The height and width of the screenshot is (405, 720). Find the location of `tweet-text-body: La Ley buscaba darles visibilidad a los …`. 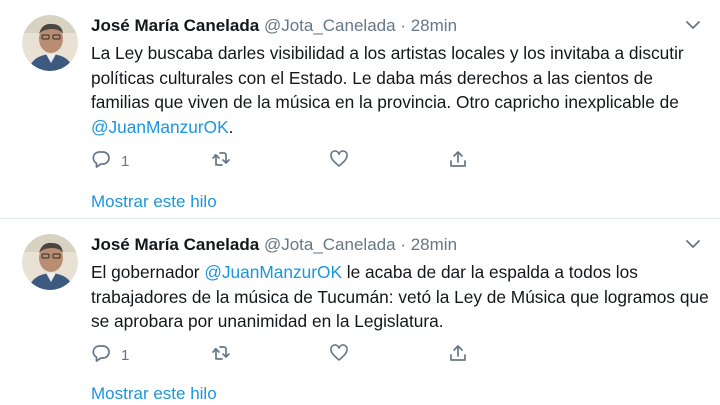

tweet-text-body: La Ley buscaba darles visibilidad a los … is located at coordinates (387, 77).